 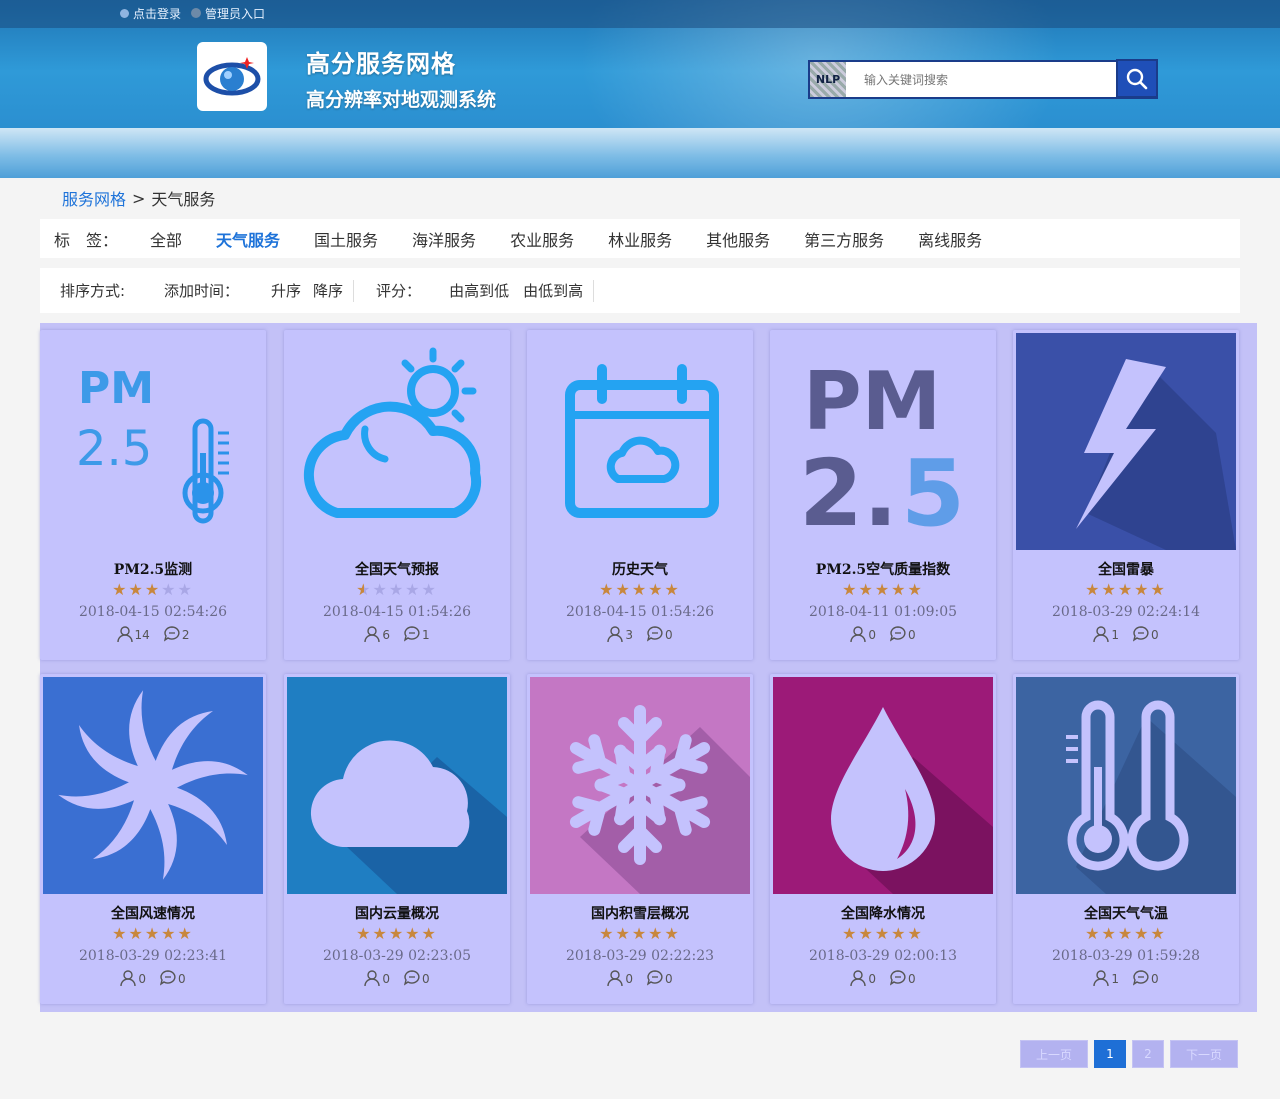 What do you see at coordinates (1148, 1054) in the screenshot?
I see `page-2-button: 2` at bounding box center [1148, 1054].